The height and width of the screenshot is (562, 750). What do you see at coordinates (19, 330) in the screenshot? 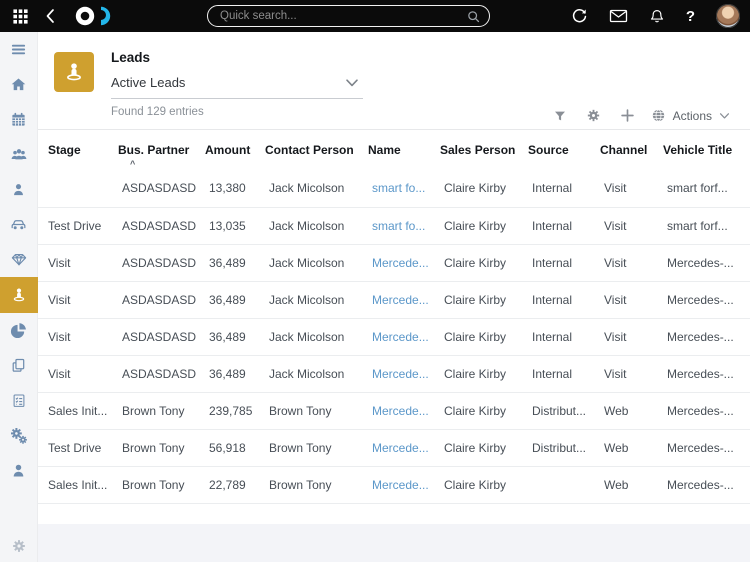
I see `sidebar-item-reports-pie` at bounding box center [19, 330].